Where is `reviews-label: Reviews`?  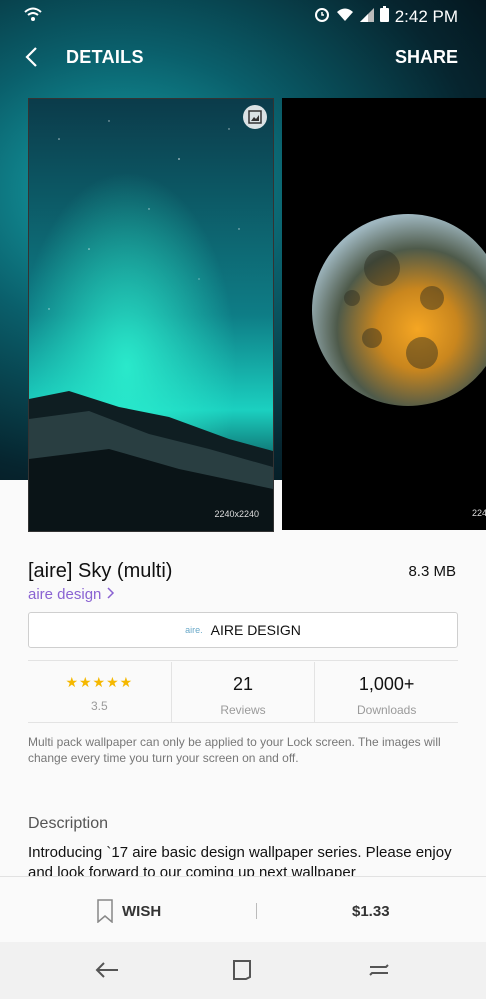
reviews-label: Reviews is located at coordinates (243, 710).